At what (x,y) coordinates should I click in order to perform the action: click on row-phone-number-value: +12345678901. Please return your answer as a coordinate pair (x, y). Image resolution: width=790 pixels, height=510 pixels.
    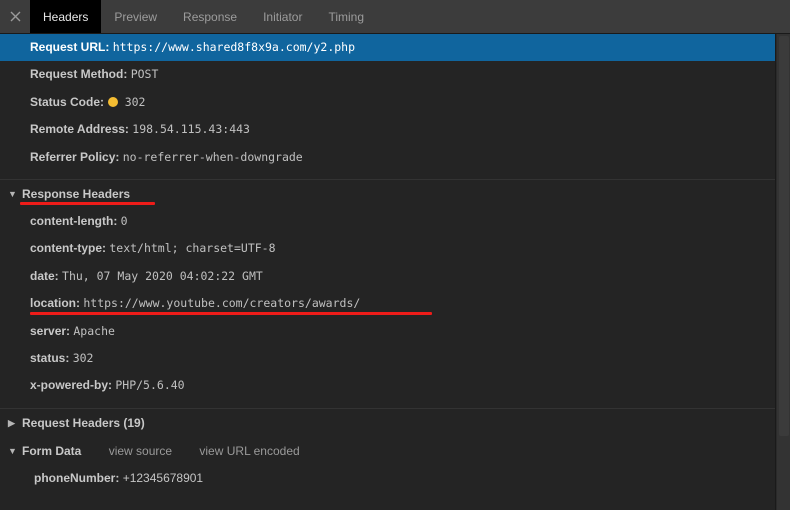
    Looking at the image, I should click on (163, 477).